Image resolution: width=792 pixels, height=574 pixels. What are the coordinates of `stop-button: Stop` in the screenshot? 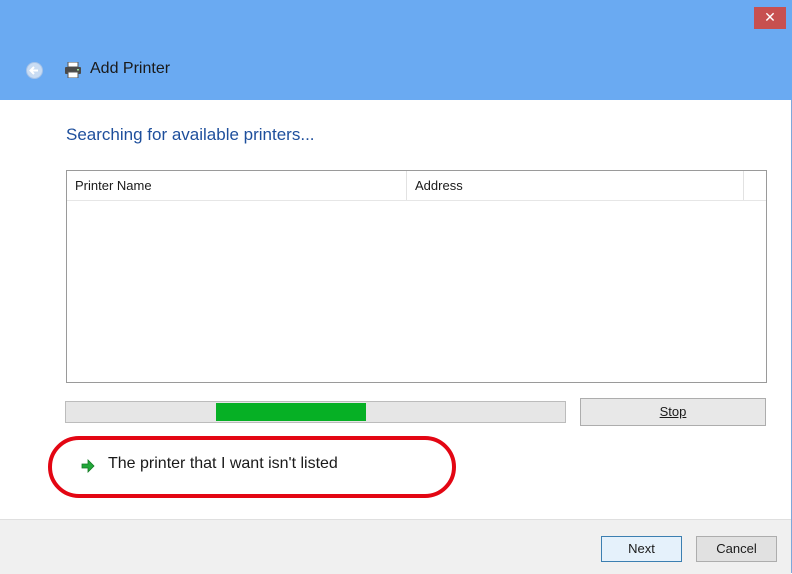 It's located at (673, 412).